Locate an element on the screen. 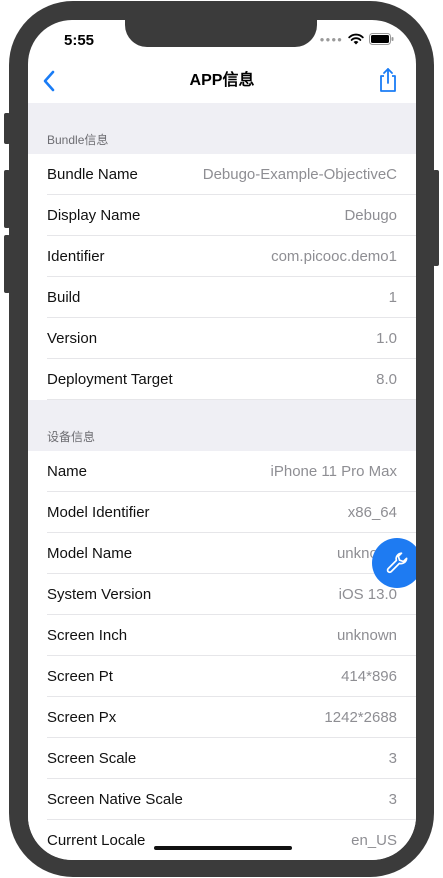 Image resolution: width=443 pixels, height=878 pixels. row-value: com.picooc.demo1 is located at coordinates (334, 256).